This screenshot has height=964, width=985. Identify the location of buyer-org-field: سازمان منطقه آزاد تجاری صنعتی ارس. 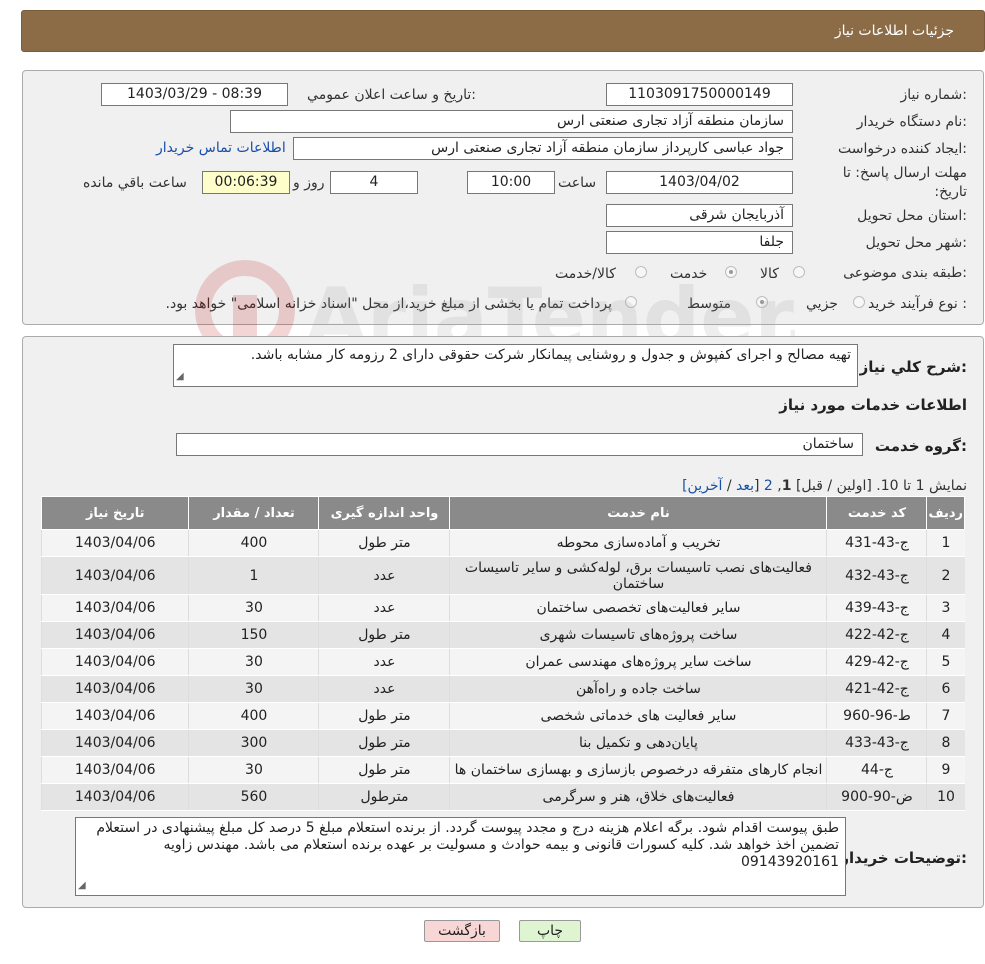
(511, 121).